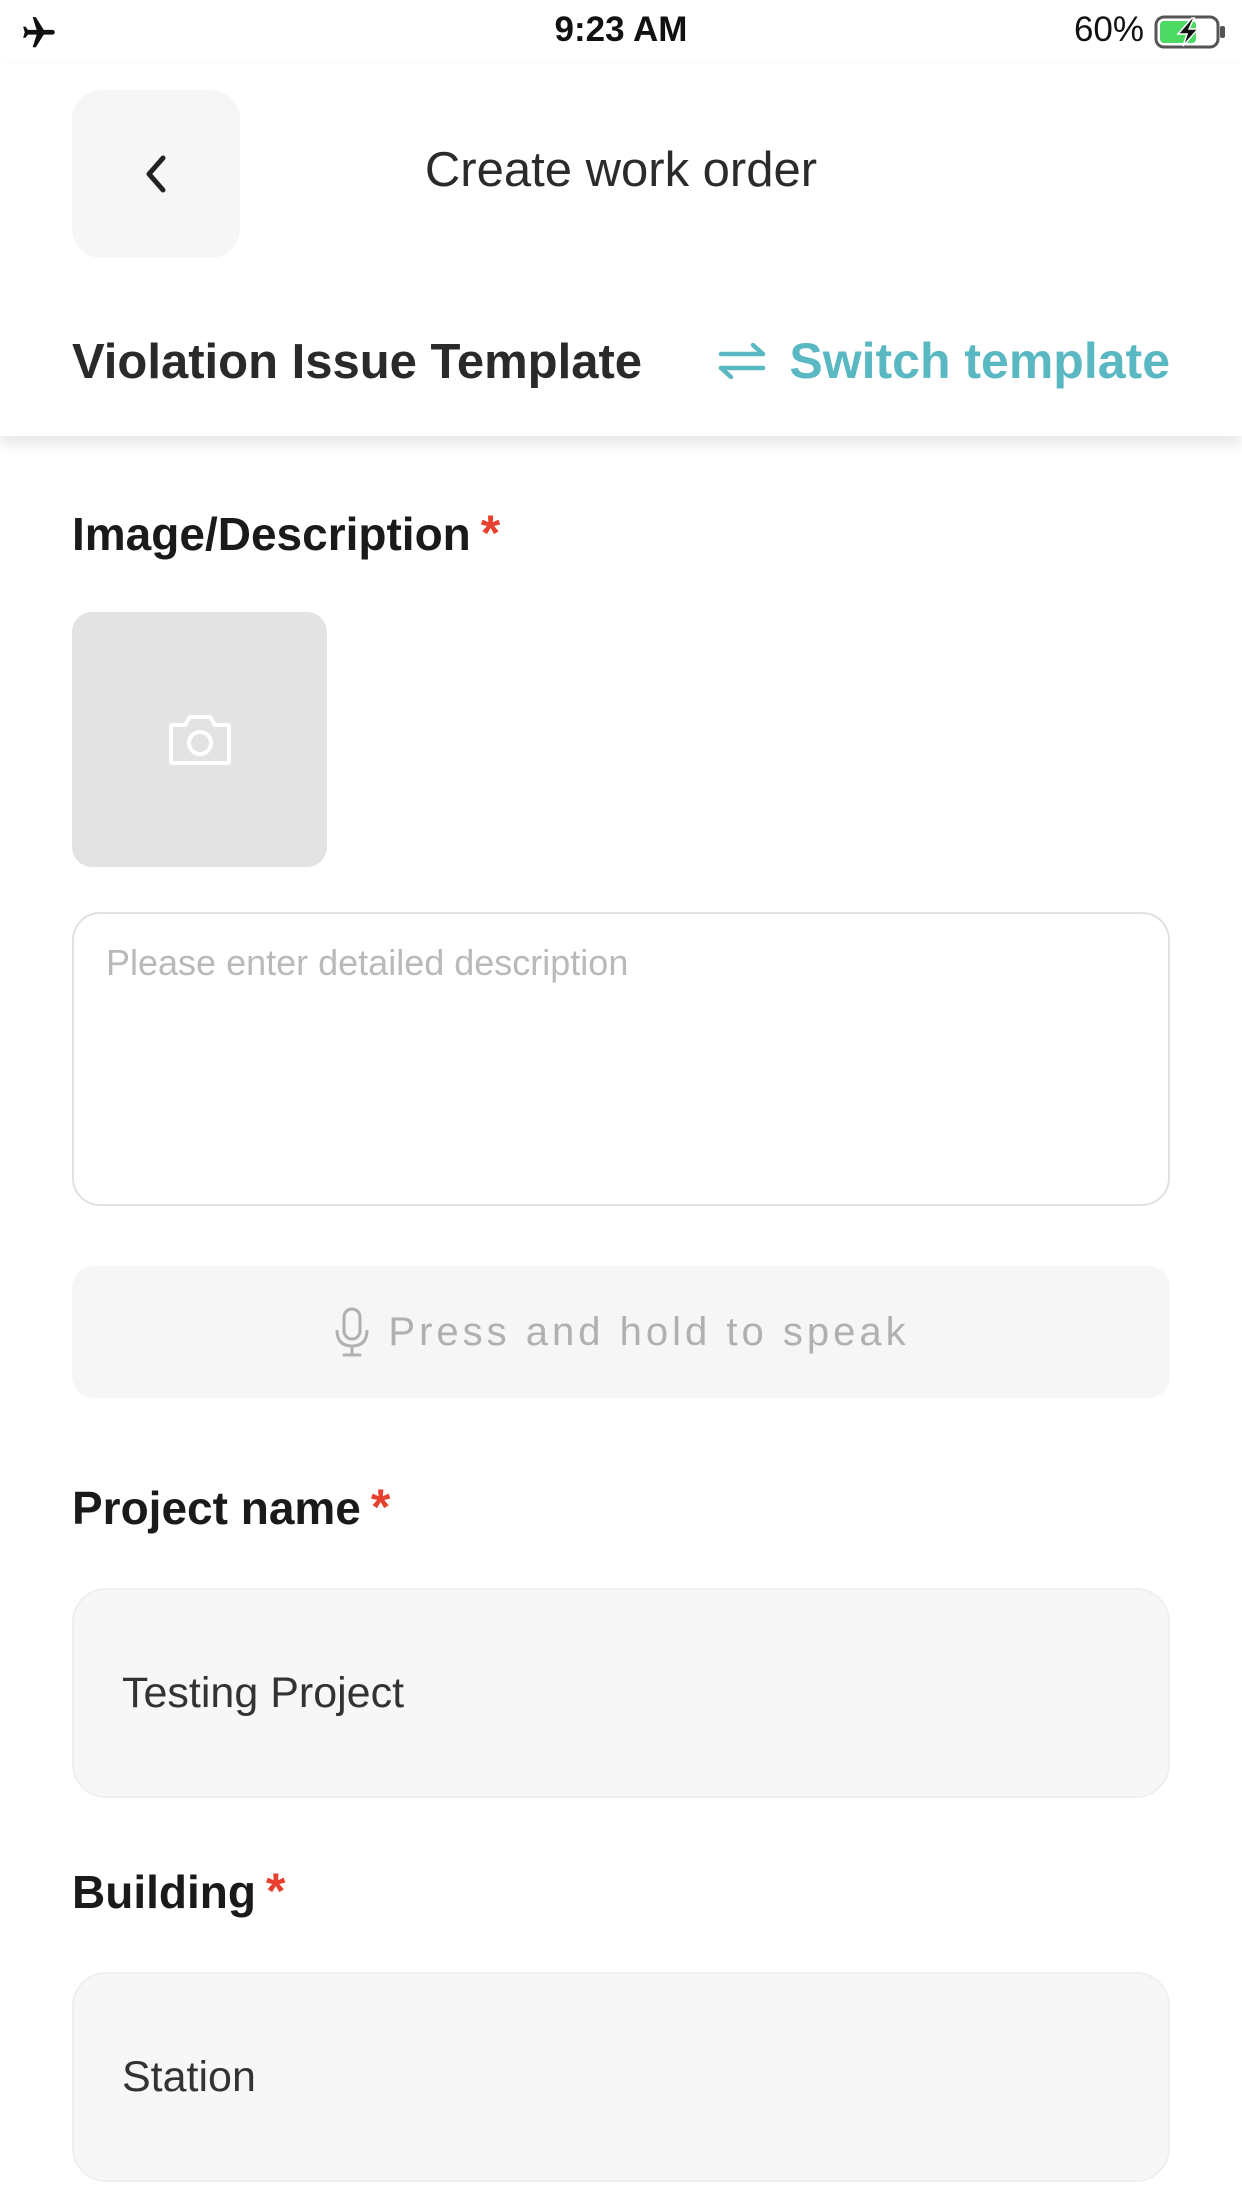 Image resolution: width=1242 pixels, height=2208 pixels. I want to click on building-value: Station, so click(189, 2076).